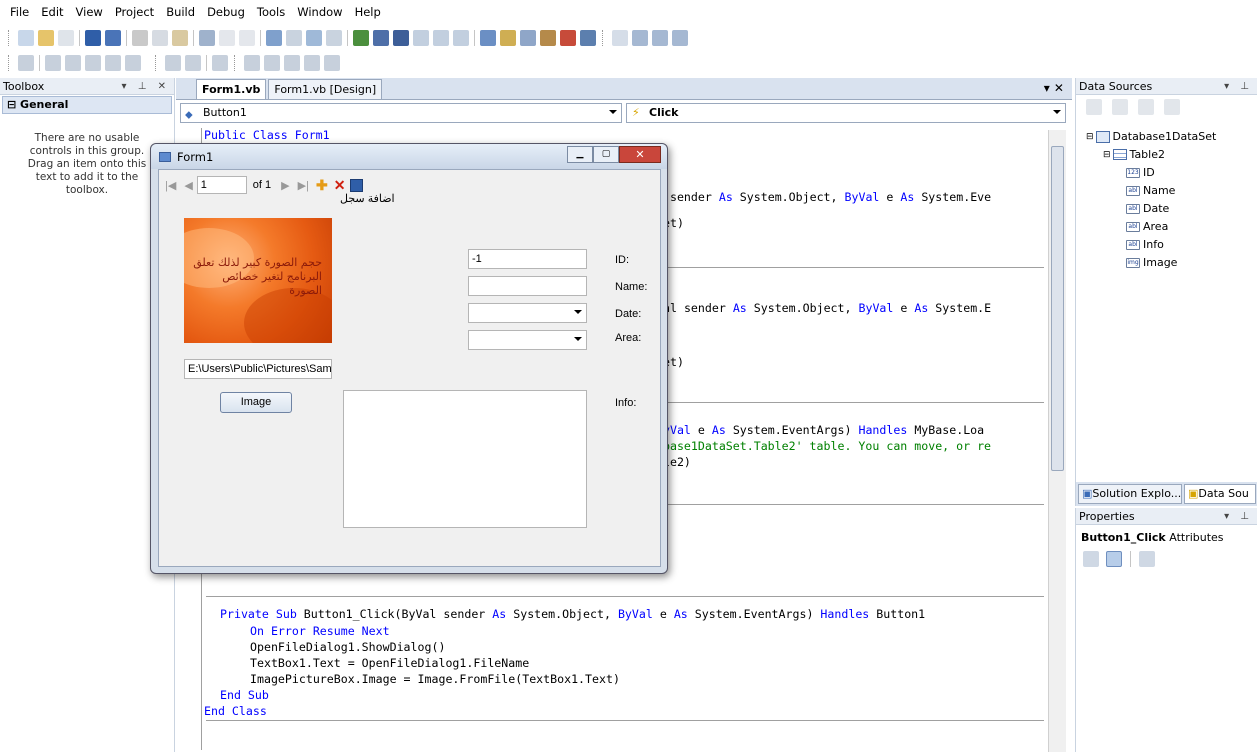  I want to click on open-folder-icon, so click(46, 37).